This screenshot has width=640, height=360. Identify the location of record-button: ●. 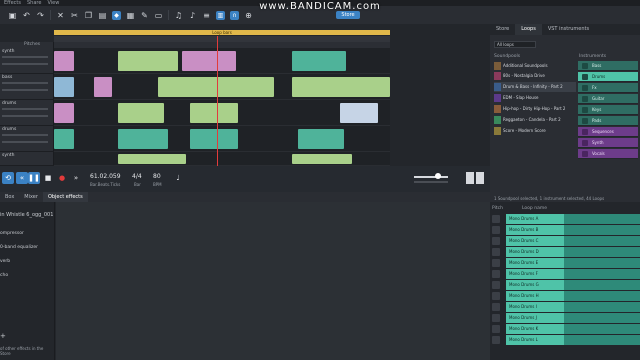
(62, 178).